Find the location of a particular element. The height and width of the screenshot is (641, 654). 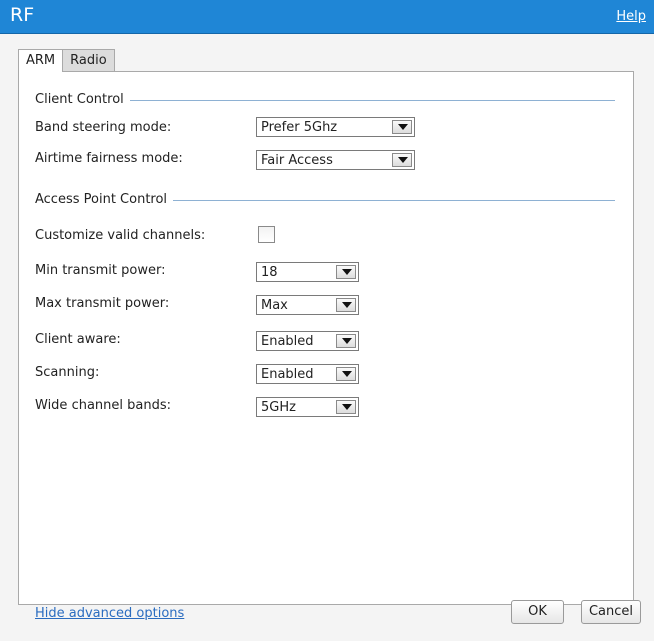

client-control-legend: Client Control is located at coordinates (82, 99).